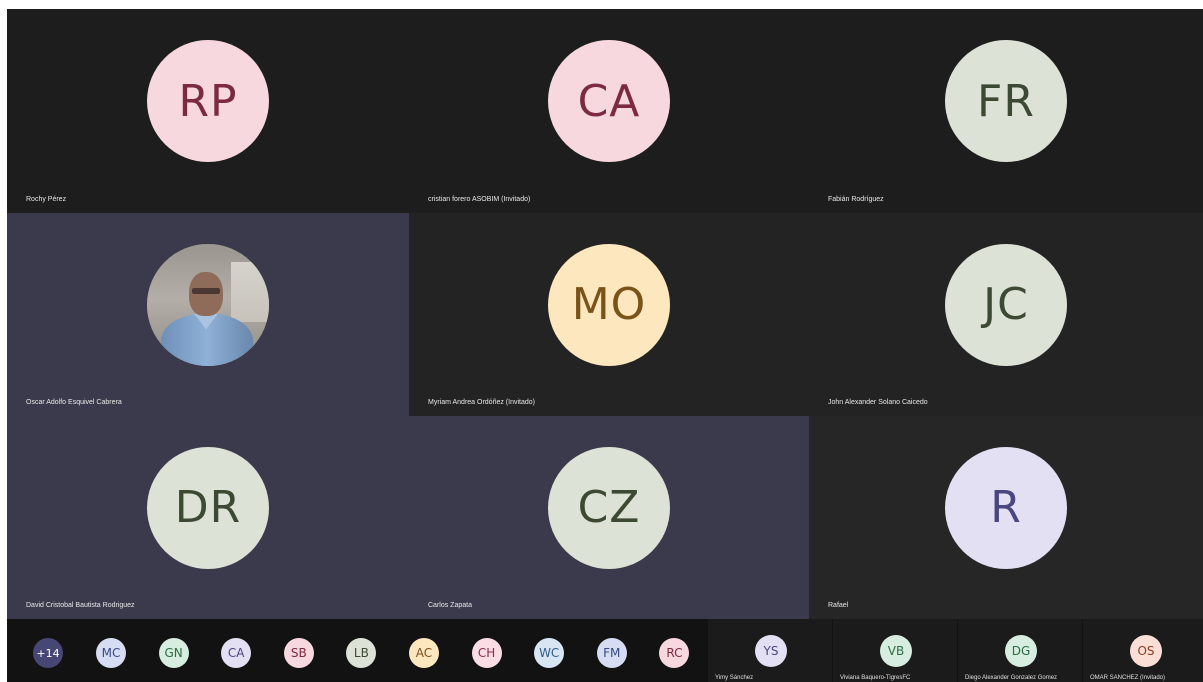  I want to click on participant-name: Rochy Pérez, so click(46, 199).